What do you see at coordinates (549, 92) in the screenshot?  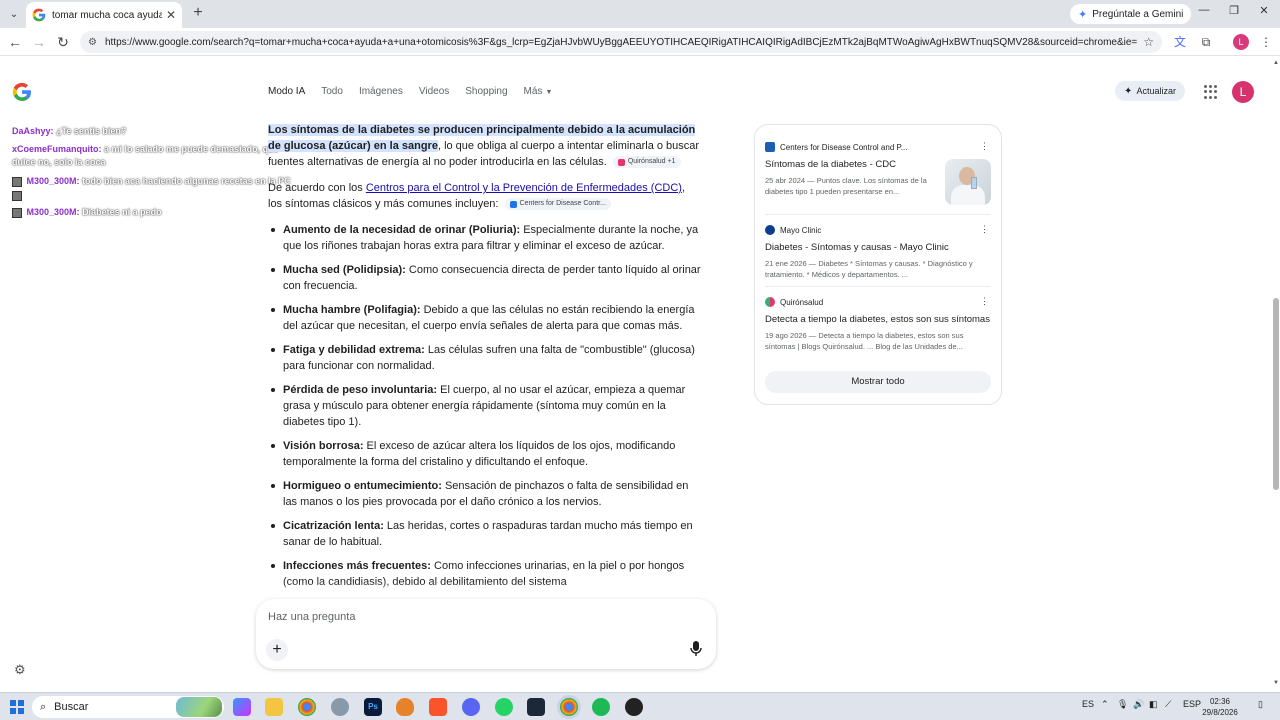 I see `caret-down-icon: ▼` at bounding box center [549, 92].